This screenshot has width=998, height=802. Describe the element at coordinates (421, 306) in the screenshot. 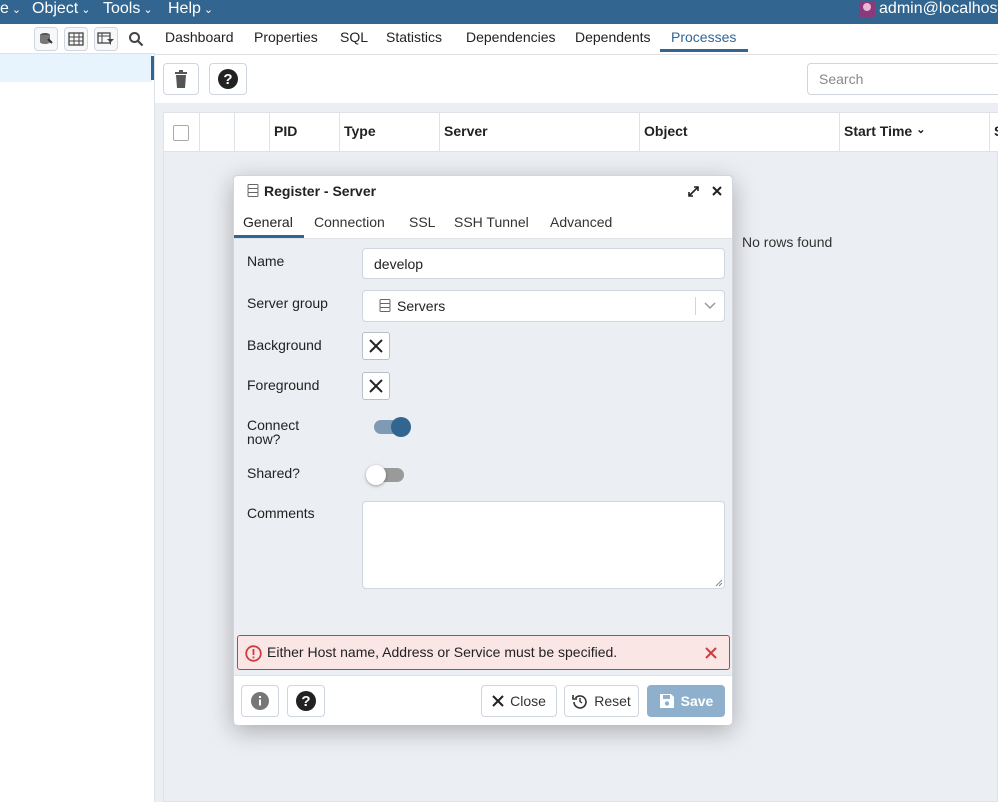

I see `server-group-value: Servers` at that location.